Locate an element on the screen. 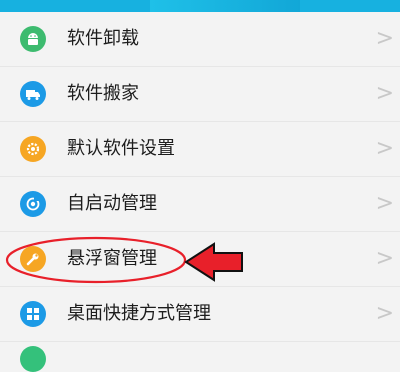 The width and height of the screenshot is (400, 372). menu-item-uninstall: 软件卸载 > is located at coordinates (200, 39).